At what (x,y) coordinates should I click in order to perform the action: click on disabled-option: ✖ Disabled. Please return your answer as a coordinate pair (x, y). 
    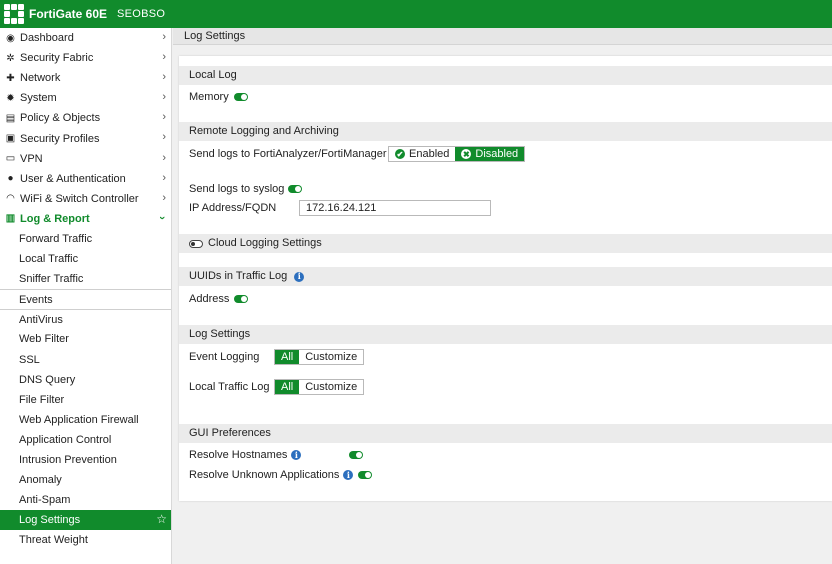
    Looking at the image, I should click on (490, 154).